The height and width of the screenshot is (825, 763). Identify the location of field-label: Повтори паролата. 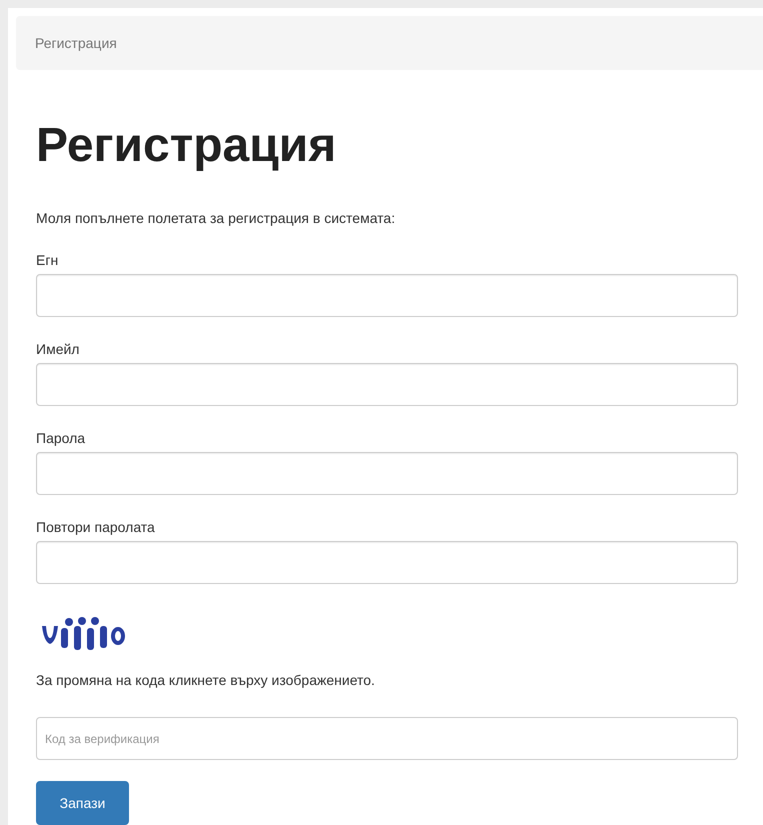
(96, 527).